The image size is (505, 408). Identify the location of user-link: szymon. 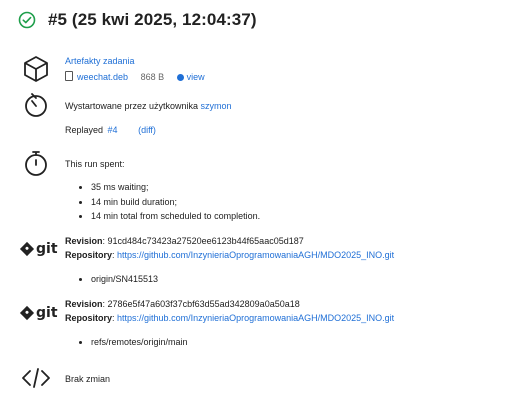
(216, 106).